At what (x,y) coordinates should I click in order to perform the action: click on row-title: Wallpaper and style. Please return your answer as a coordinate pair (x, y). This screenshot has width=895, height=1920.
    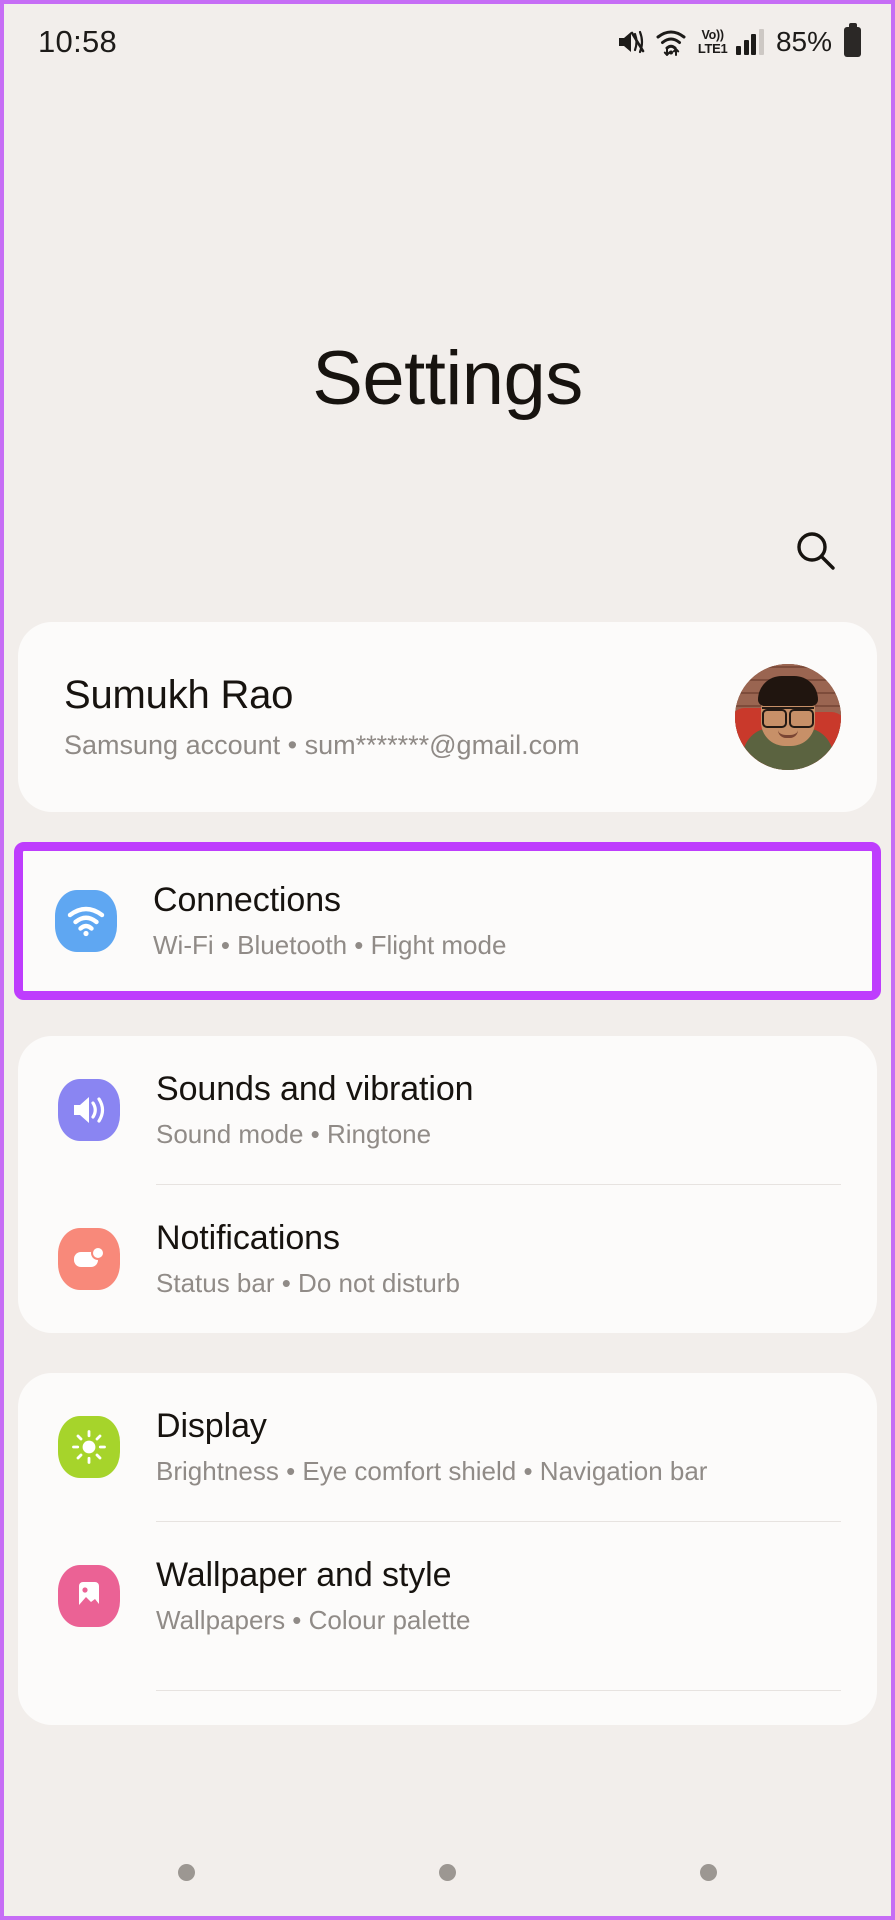
    Looking at the image, I should click on (304, 1575).